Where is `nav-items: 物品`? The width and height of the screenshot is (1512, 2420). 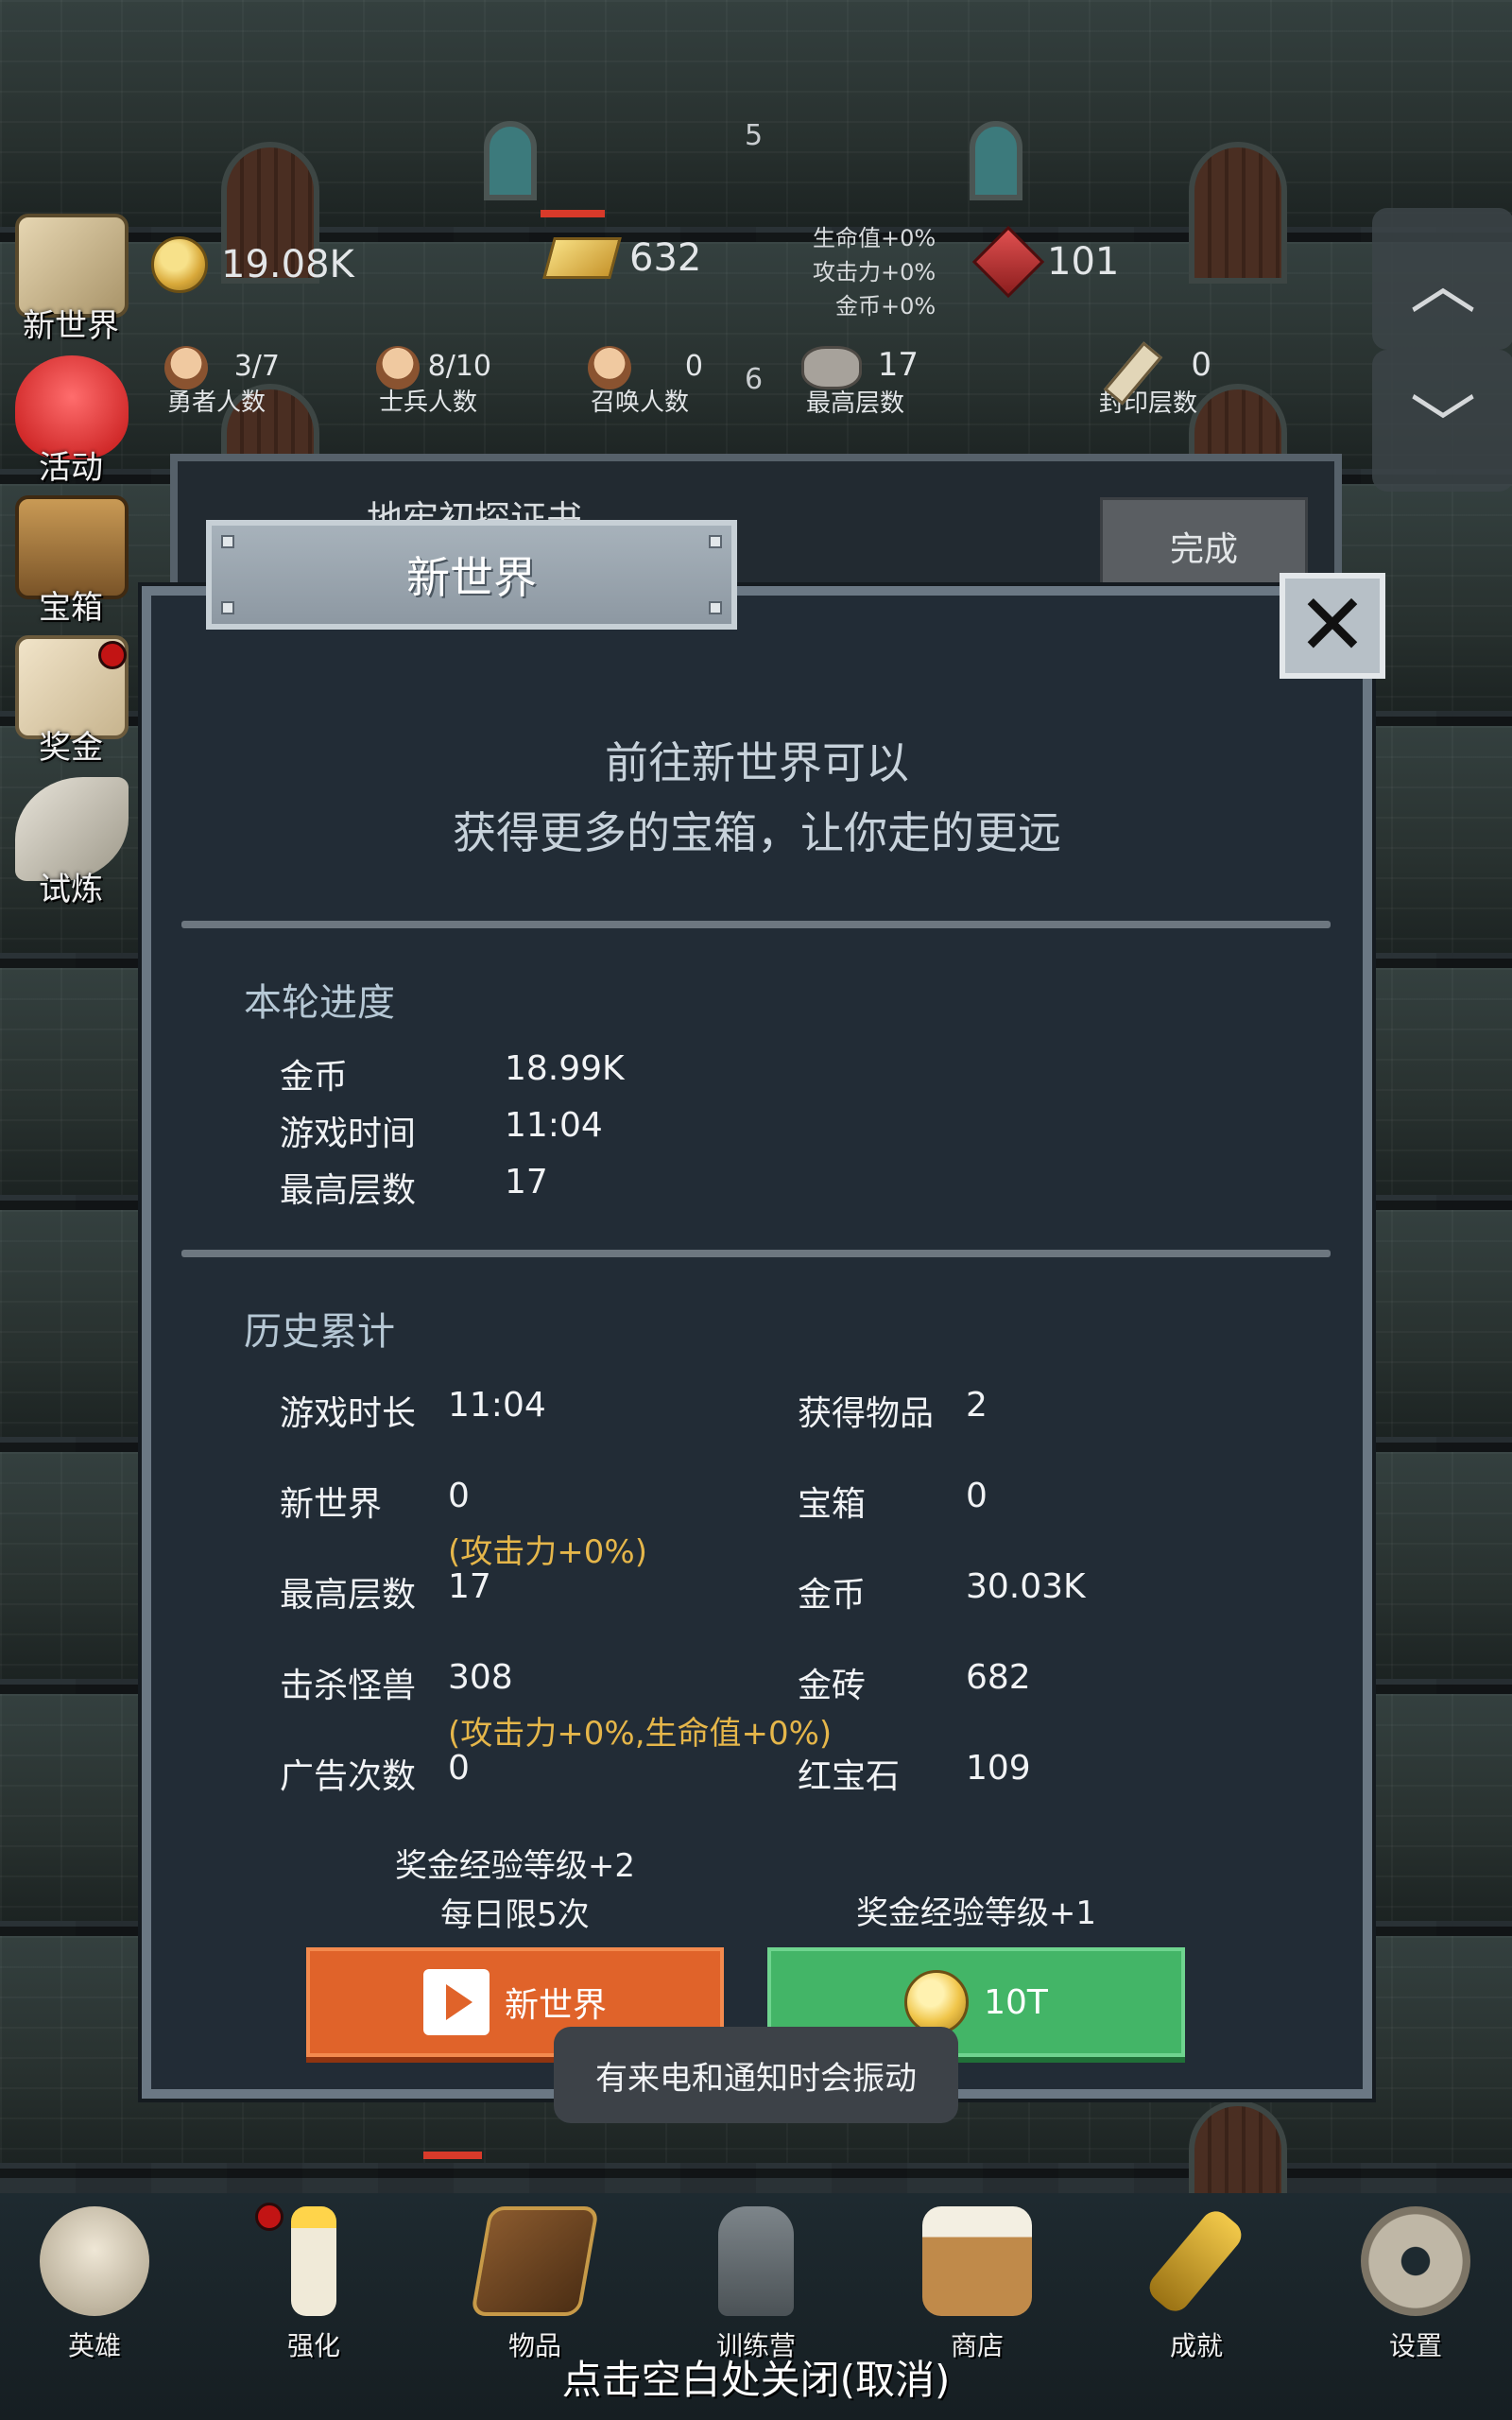 nav-items: 物品 is located at coordinates (534, 2282).